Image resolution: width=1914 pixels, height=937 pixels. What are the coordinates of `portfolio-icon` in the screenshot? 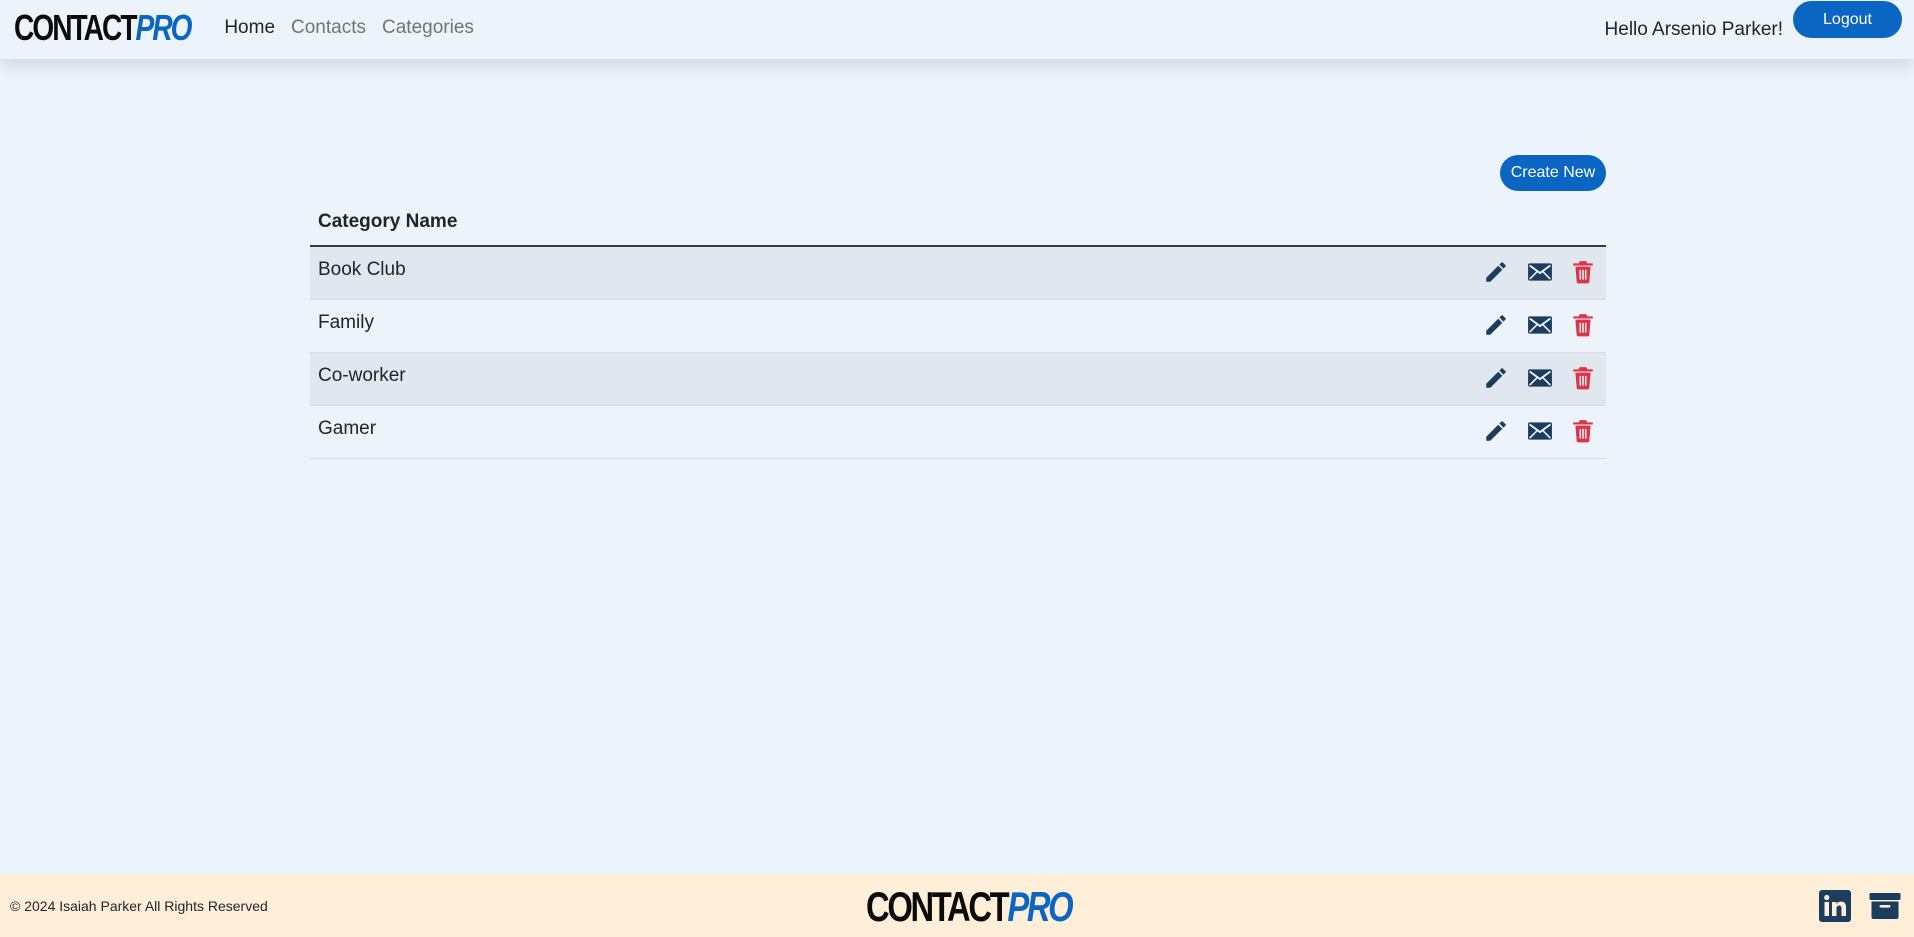 It's located at (1885, 906).